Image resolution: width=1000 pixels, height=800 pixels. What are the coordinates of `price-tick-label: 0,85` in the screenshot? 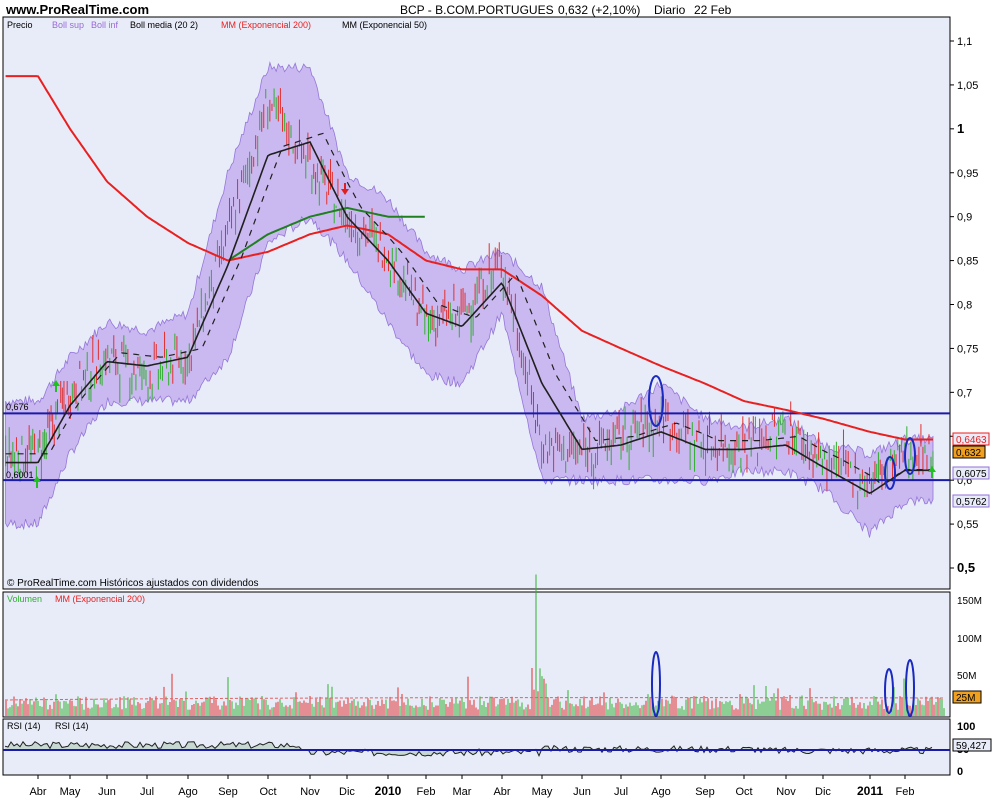 It's located at (967, 262).